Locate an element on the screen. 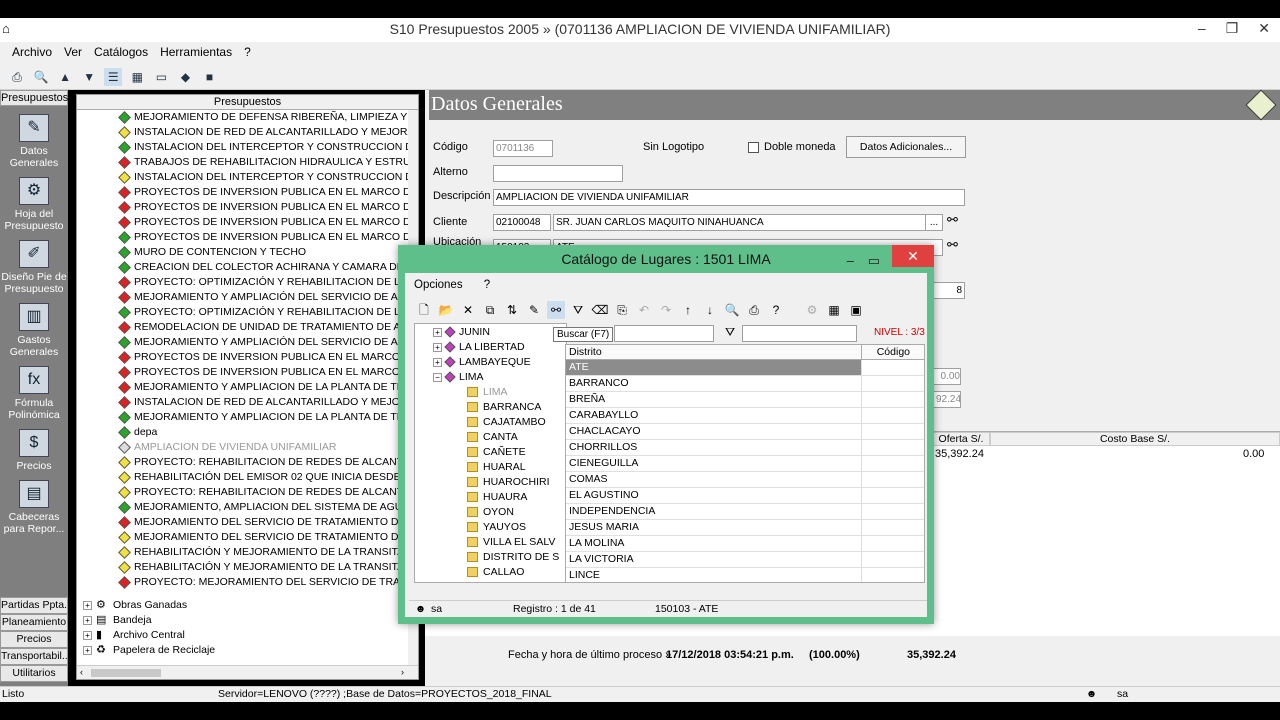 This screenshot has width=1280, height=720. distrito-row: CHACLACAYO is located at coordinates (745, 432).